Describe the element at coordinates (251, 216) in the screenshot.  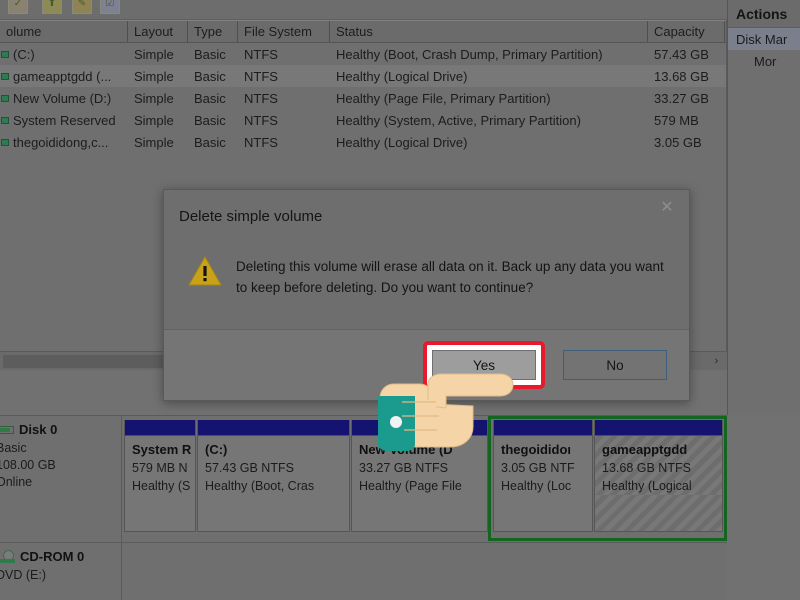
I see `dialog-title: Delete simple volume` at that location.